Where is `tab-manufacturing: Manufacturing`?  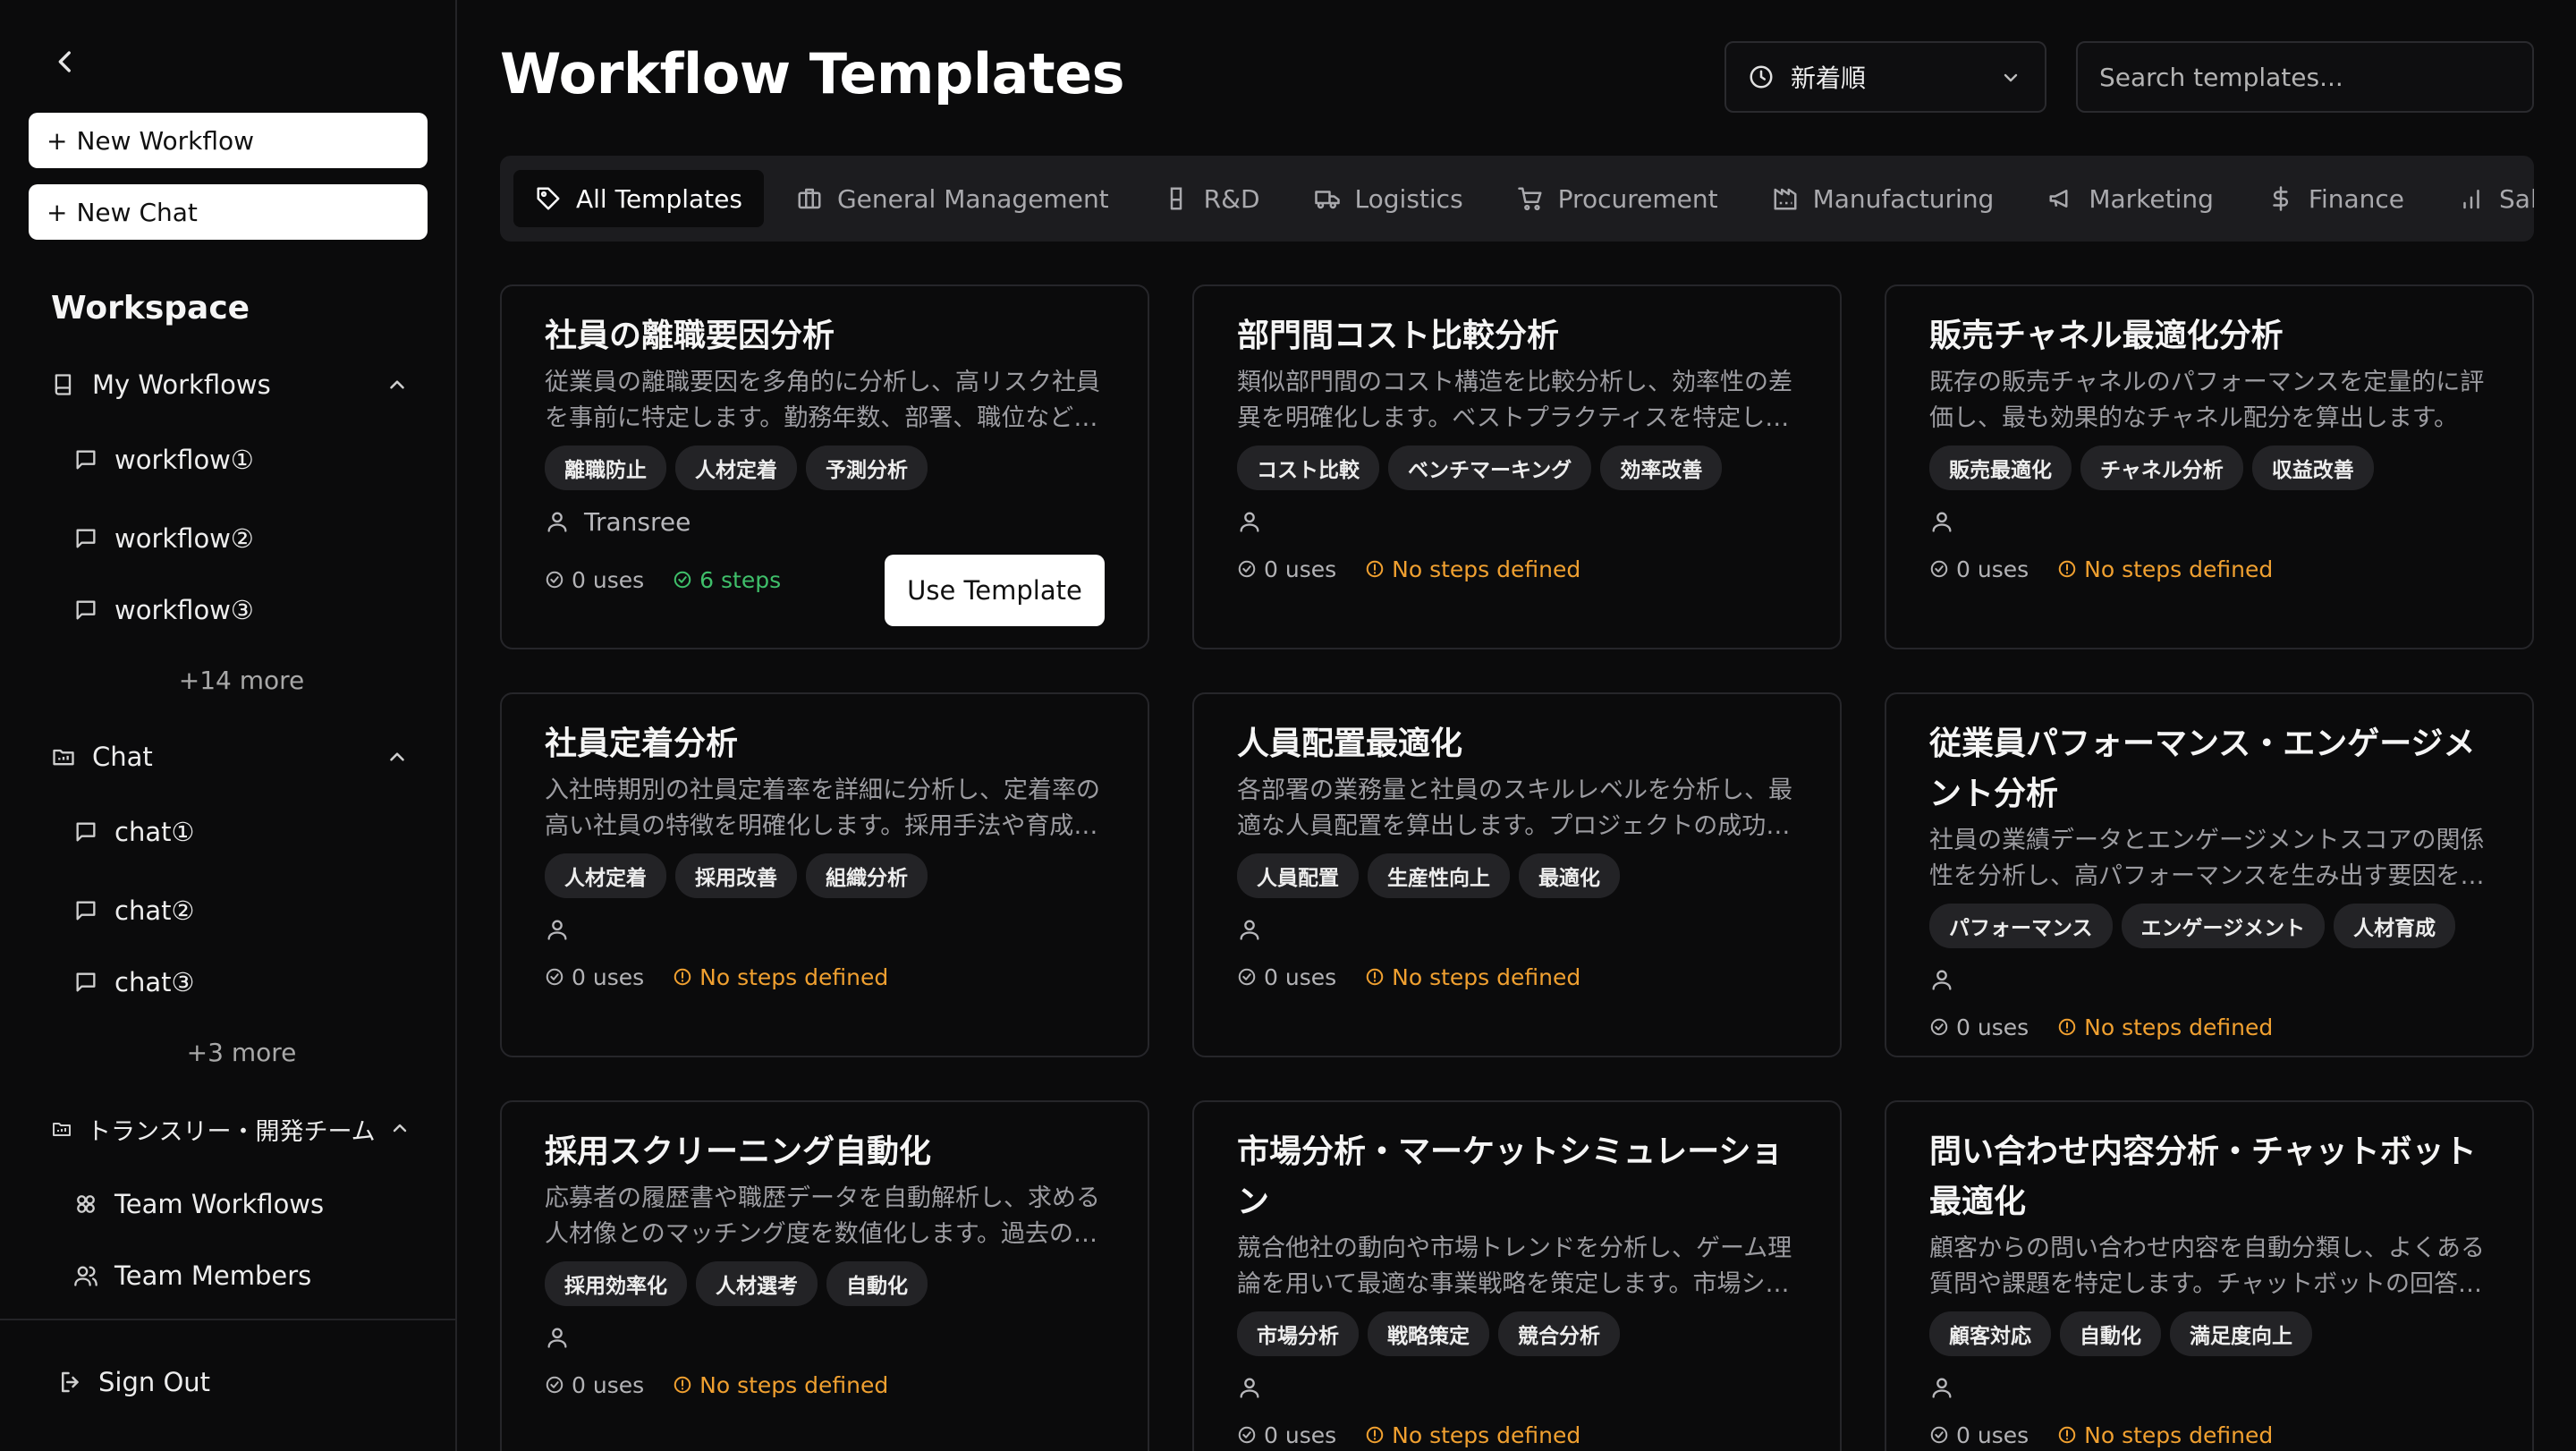
tab-manufacturing: Manufacturing is located at coordinates (1883, 198).